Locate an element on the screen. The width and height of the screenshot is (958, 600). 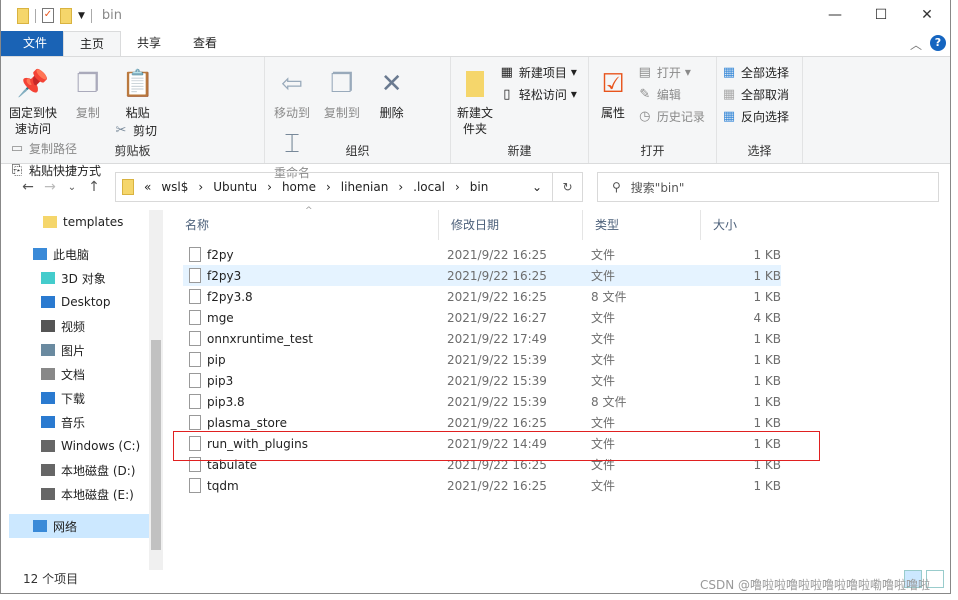
pin-button: 📌 固定到快速访问 is located at coordinates (33, 99).